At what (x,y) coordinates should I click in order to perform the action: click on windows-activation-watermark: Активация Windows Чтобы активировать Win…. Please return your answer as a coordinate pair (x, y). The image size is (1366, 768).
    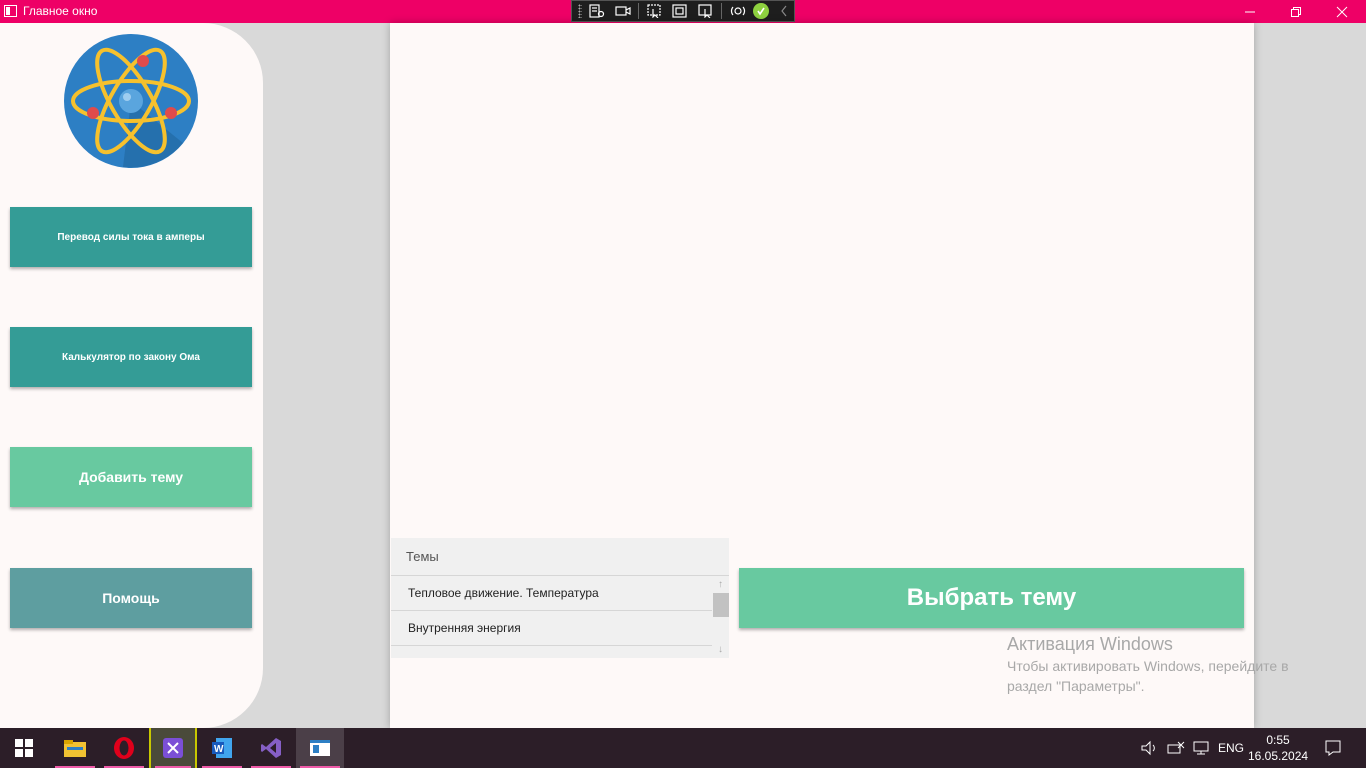
    Looking at the image, I should click on (1167, 664).